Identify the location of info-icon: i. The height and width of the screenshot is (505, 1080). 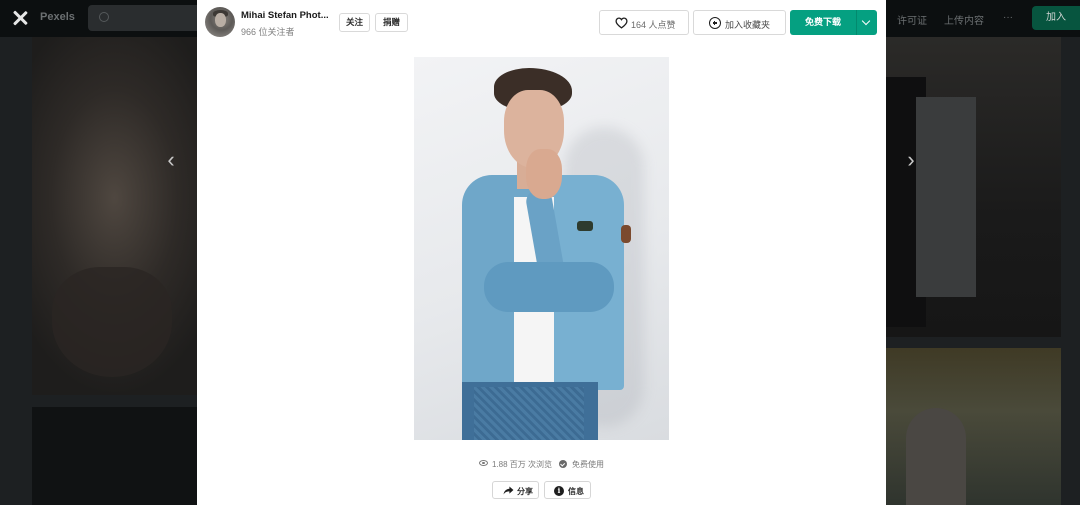
(559, 490).